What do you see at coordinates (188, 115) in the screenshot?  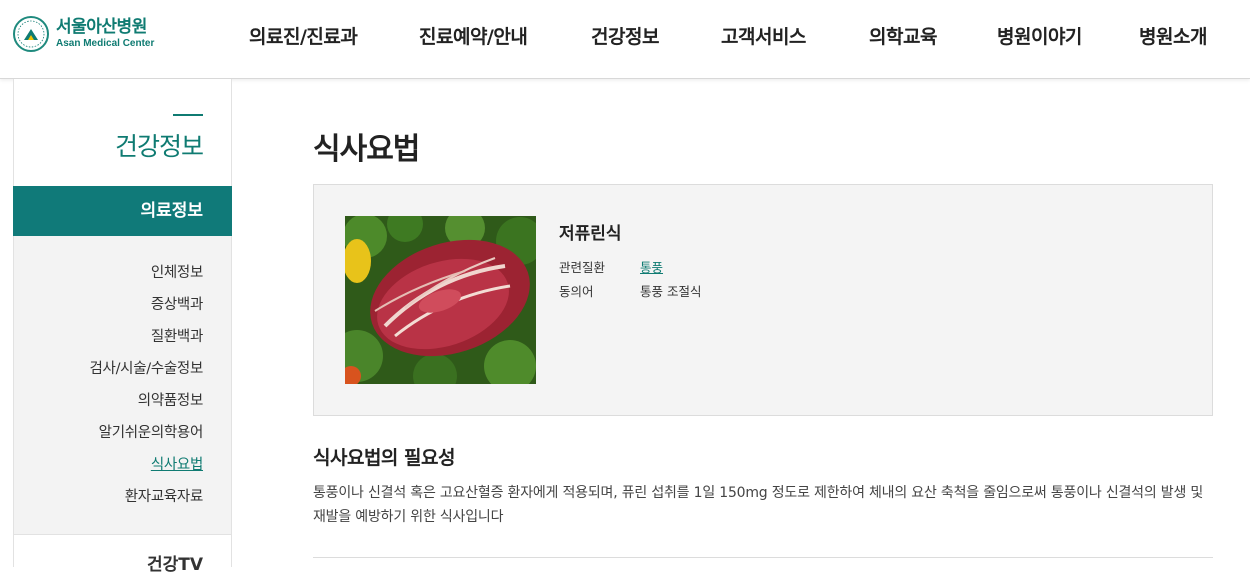 I see `sidebar-title-accent` at bounding box center [188, 115].